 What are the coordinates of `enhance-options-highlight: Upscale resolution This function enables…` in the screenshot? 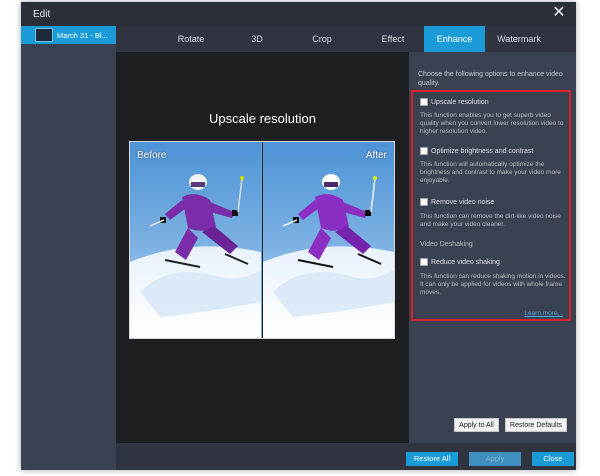 It's located at (491, 205).